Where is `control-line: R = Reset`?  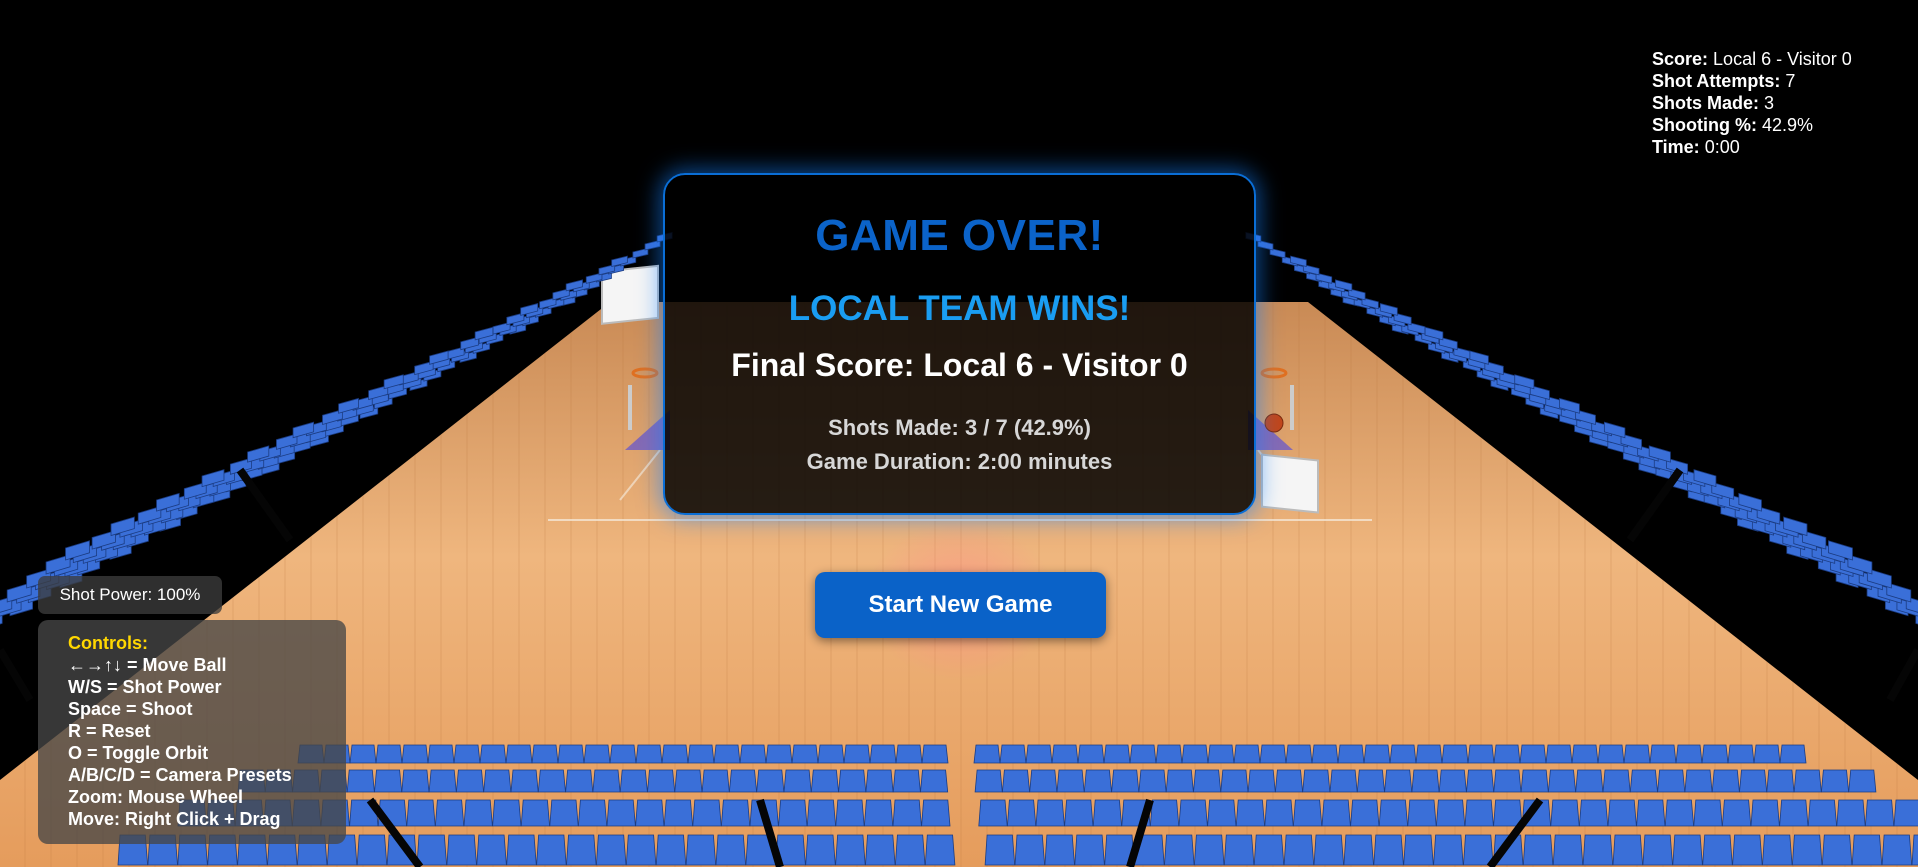 control-line: R = Reset is located at coordinates (109, 731).